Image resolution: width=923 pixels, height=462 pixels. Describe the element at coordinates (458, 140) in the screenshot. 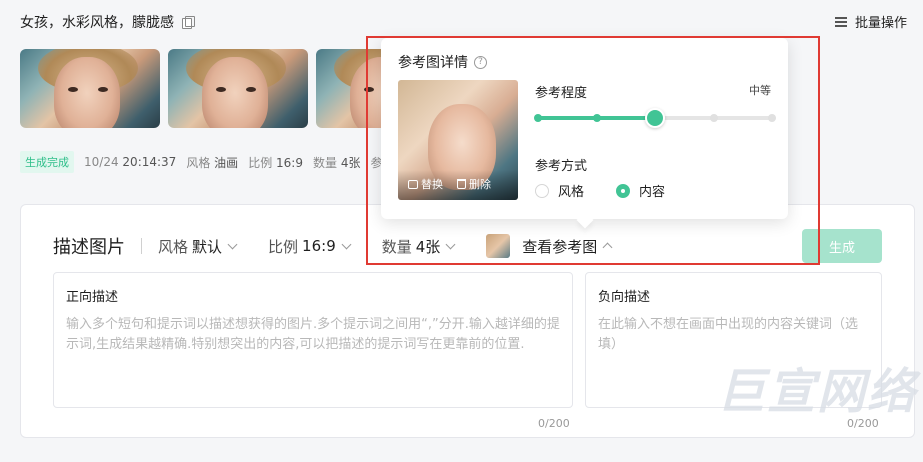

I see `reference-image: 替换 删除` at that location.